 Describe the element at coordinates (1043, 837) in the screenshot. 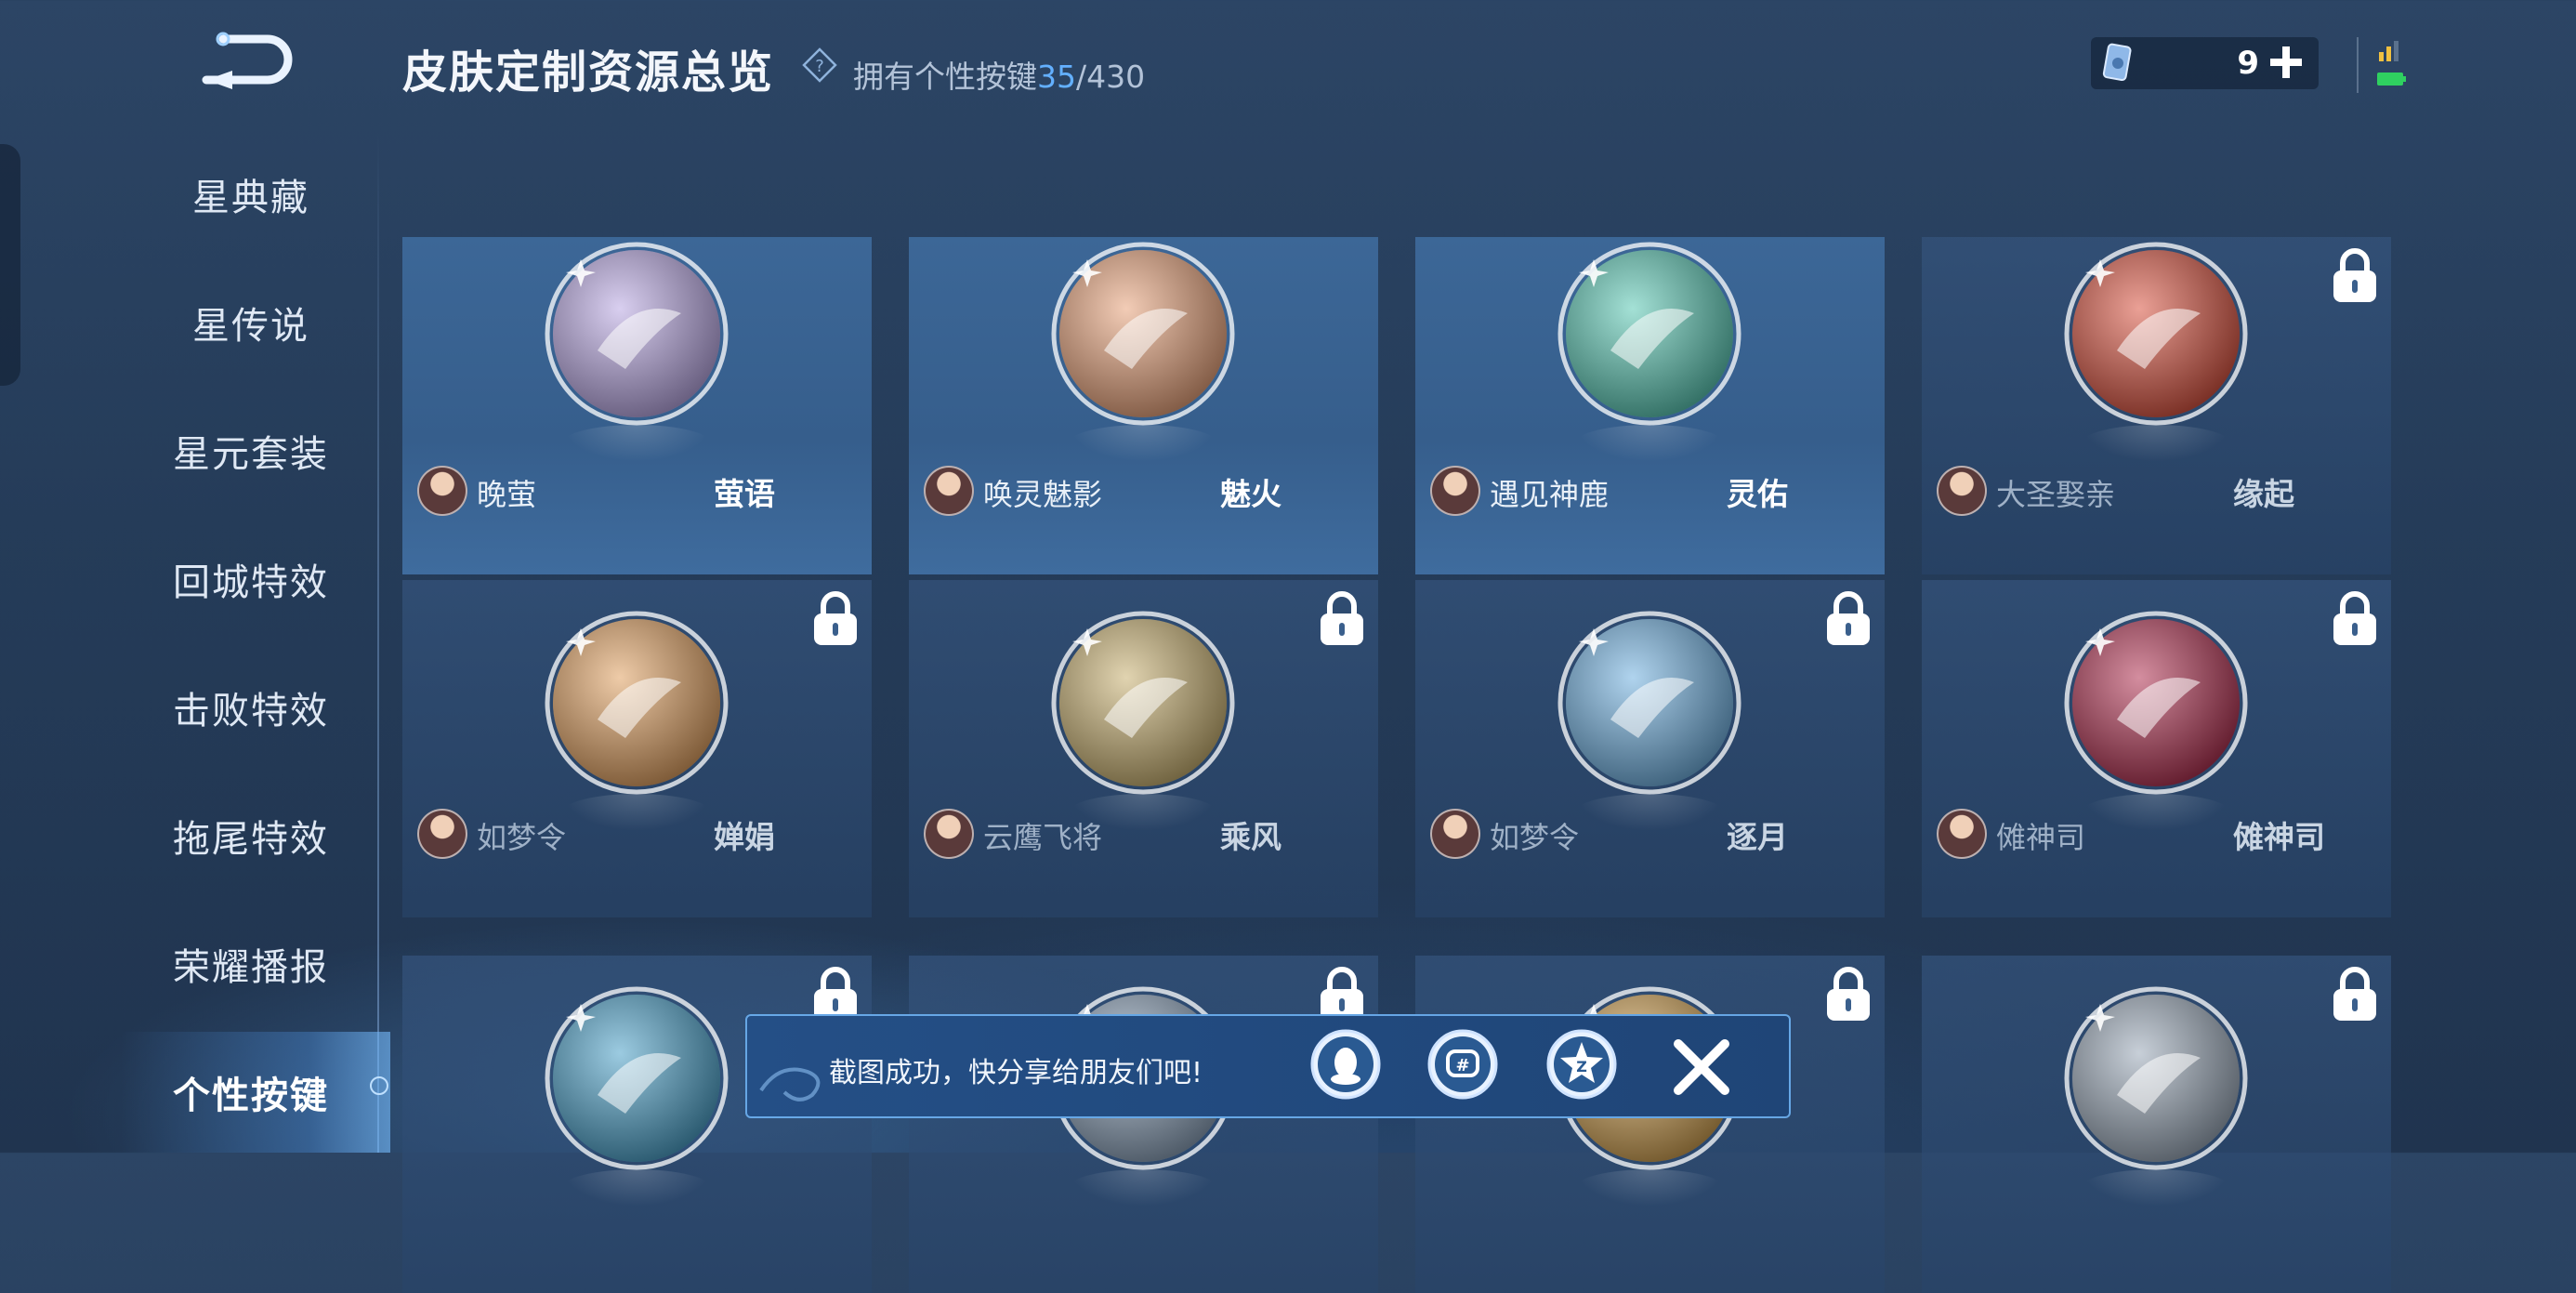

I see `skin-name: 云鹰飞将` at that location.